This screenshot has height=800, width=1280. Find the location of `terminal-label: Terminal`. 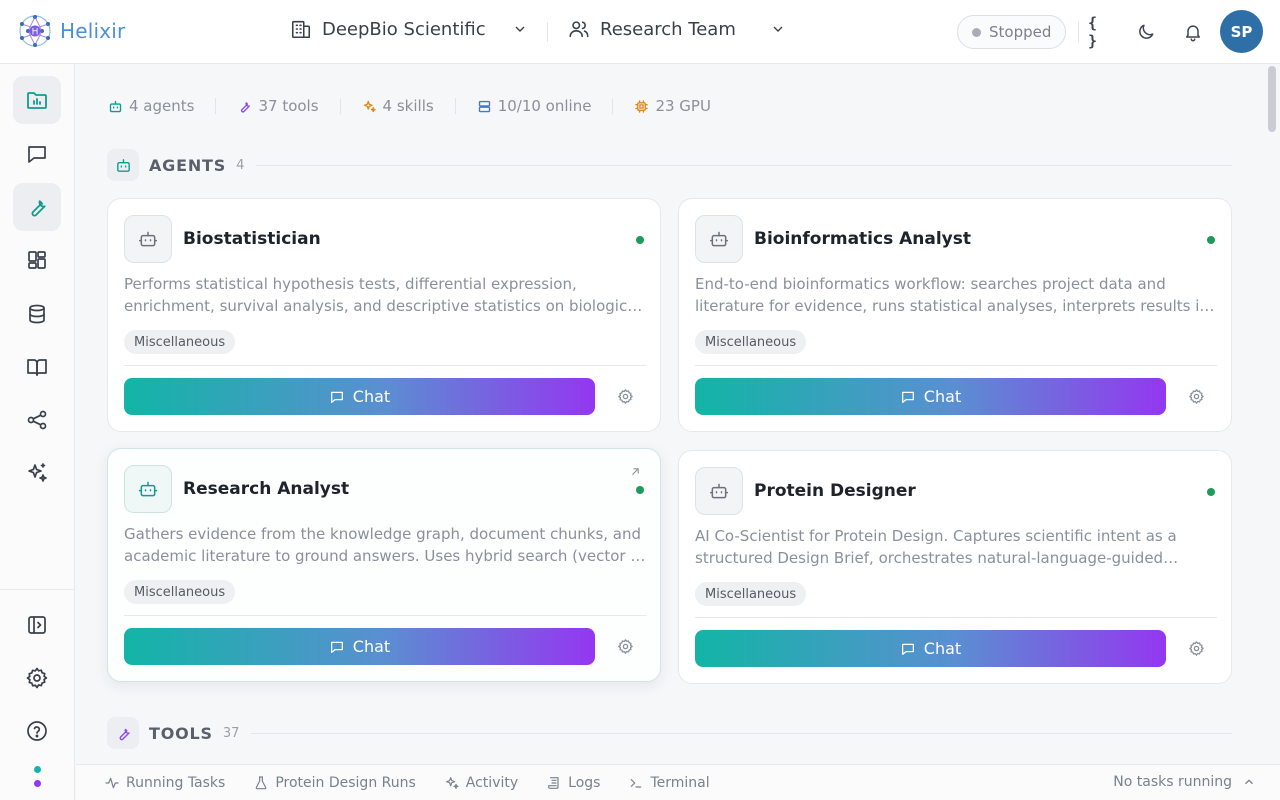

terminal-label: Terminal is located at coordinates (680, 782).